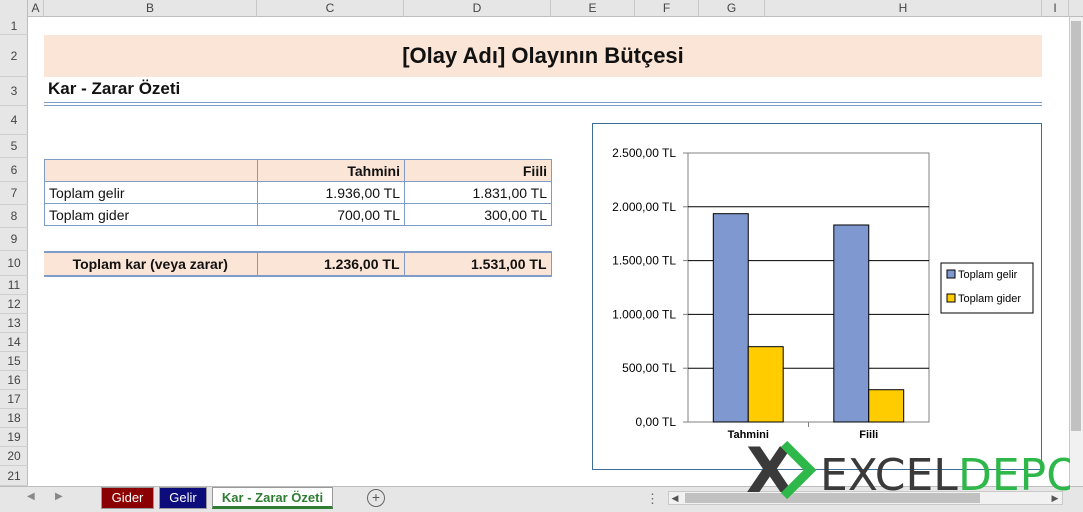  I want to click on legend-entry: Toplam gelir, so click(988, 275).